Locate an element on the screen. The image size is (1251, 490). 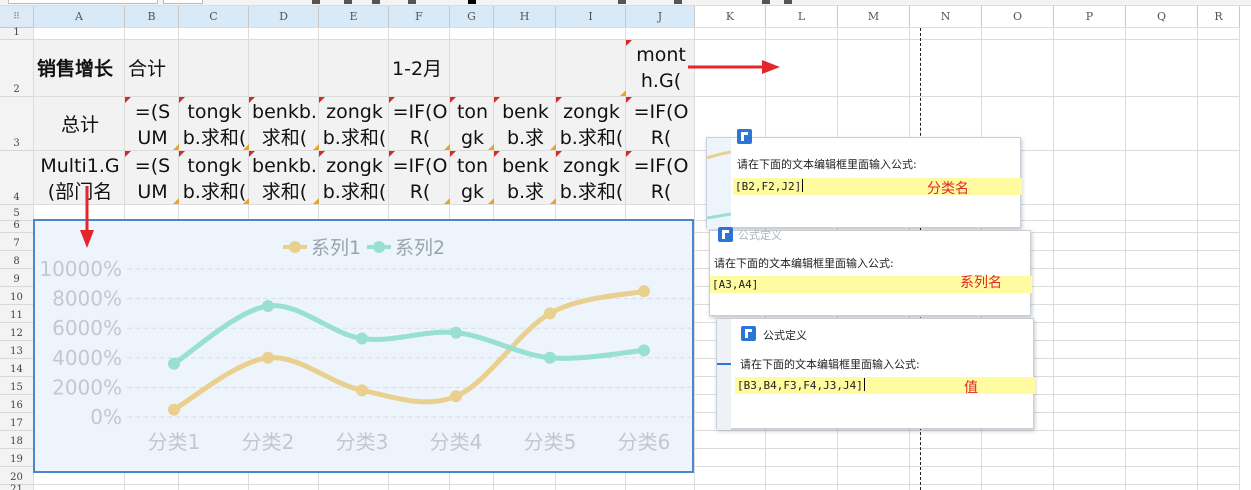
formula-input: [B3,B4,F3,F4,J3,J4] is located at coordinates (885, 385).